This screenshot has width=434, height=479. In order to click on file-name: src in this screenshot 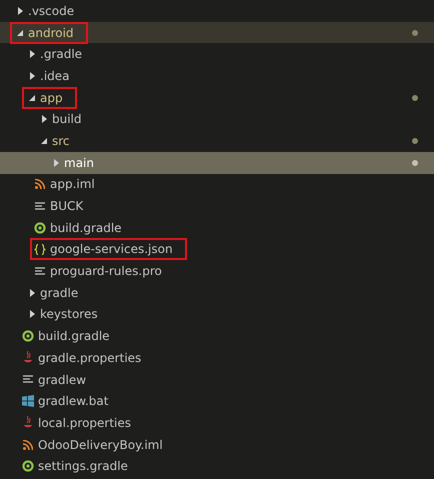, I will do `click(61, 140)`.